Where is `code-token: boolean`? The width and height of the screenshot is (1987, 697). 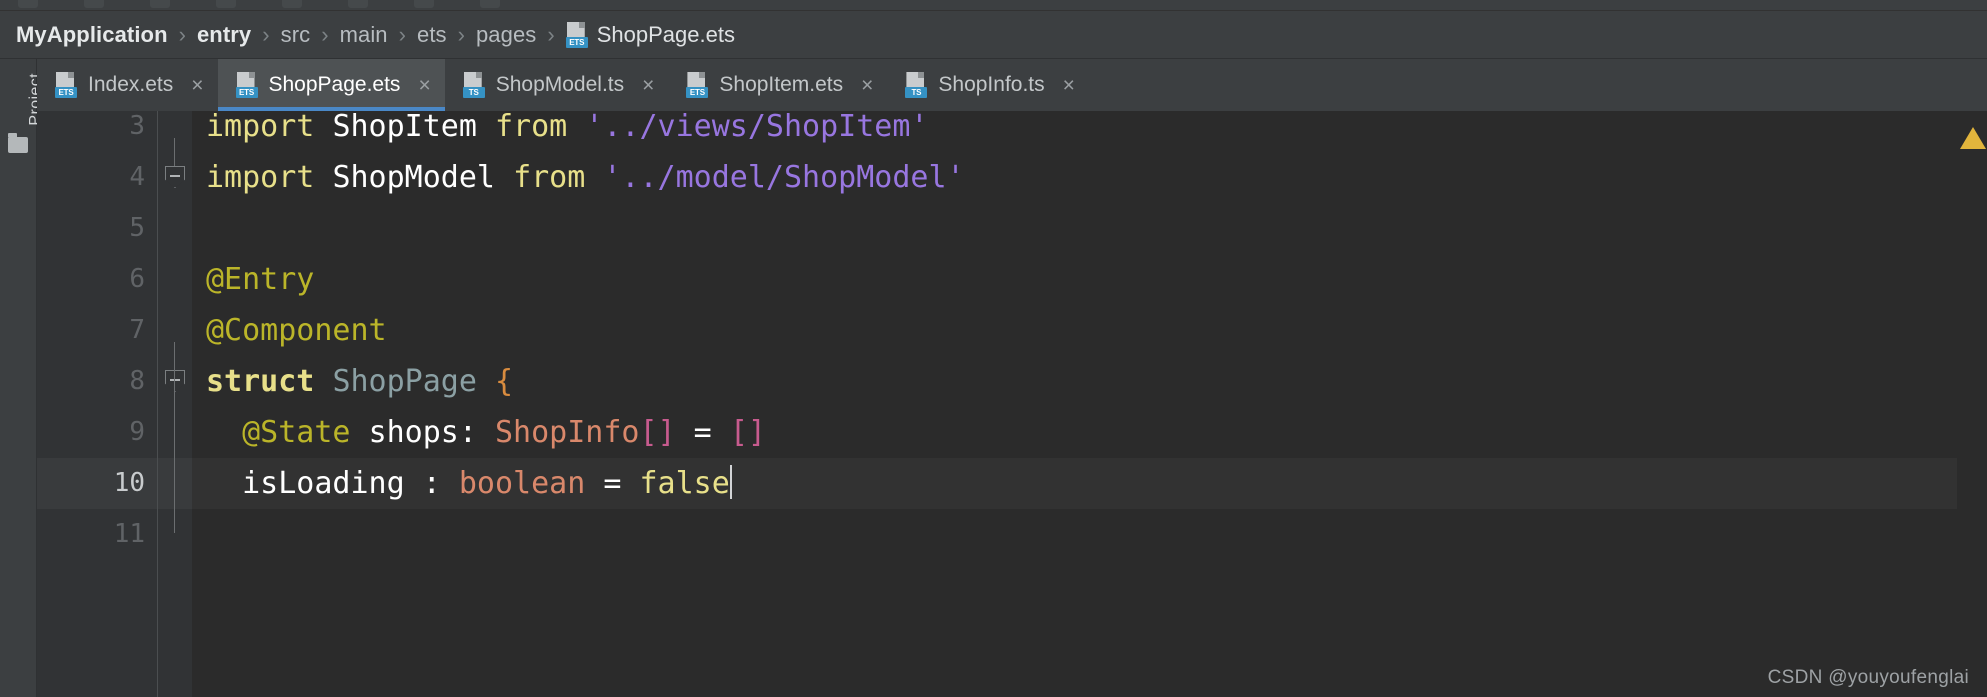
code-token: boolean is located at coordinates (522, 483).